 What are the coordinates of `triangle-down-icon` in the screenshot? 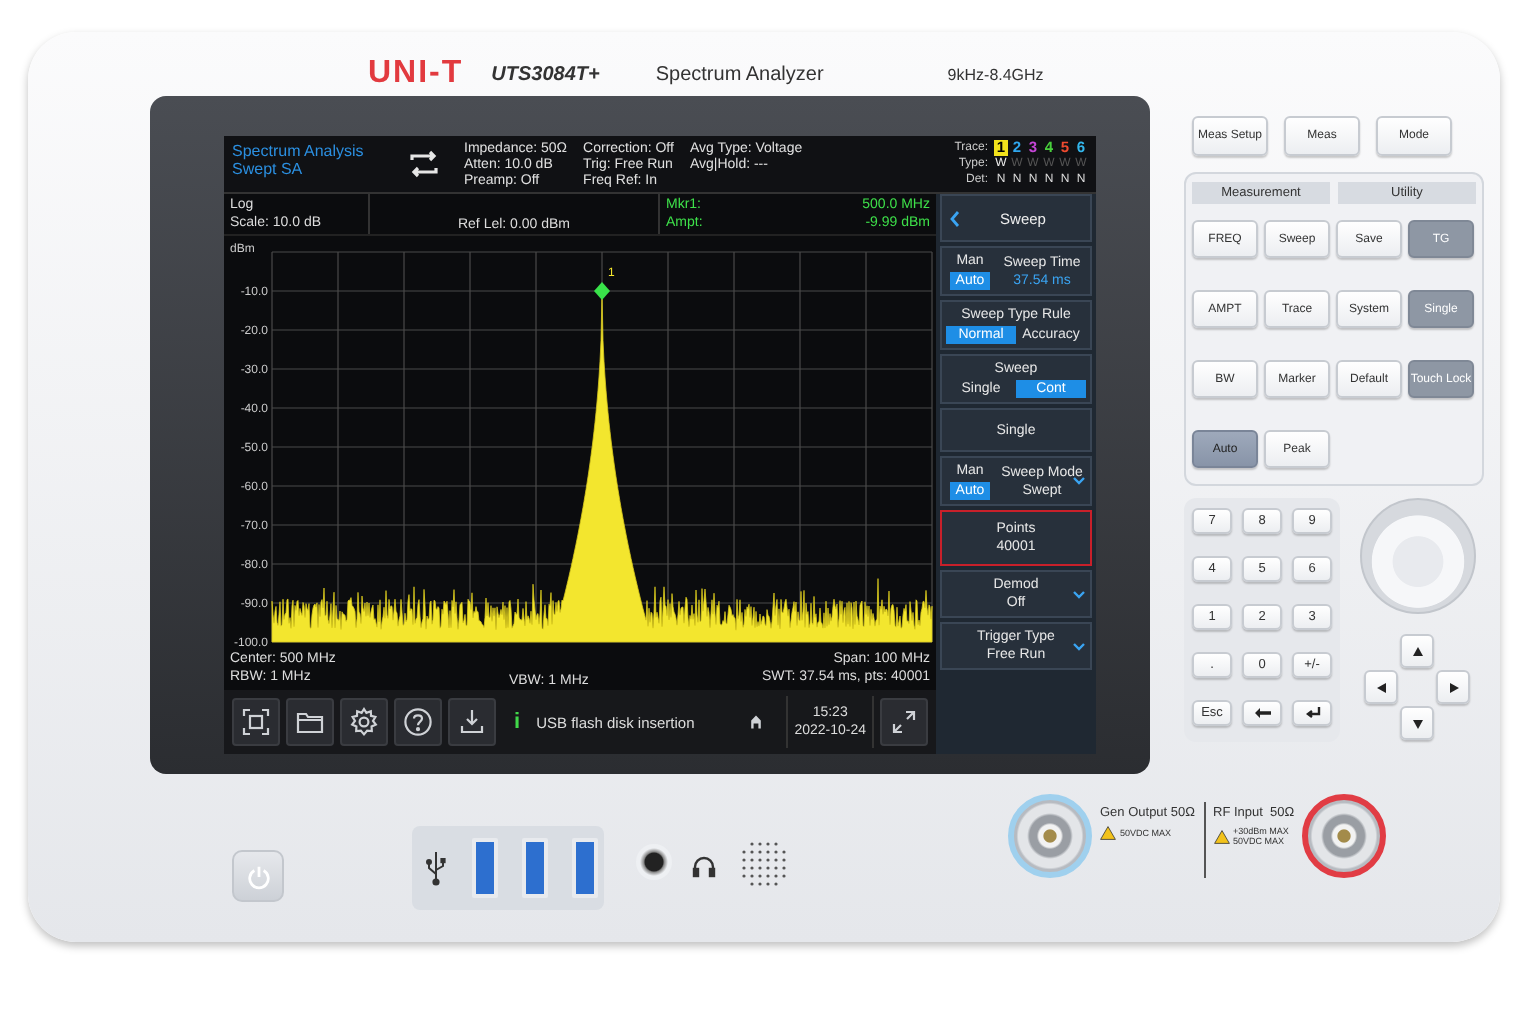 It's located at (1417, 723).